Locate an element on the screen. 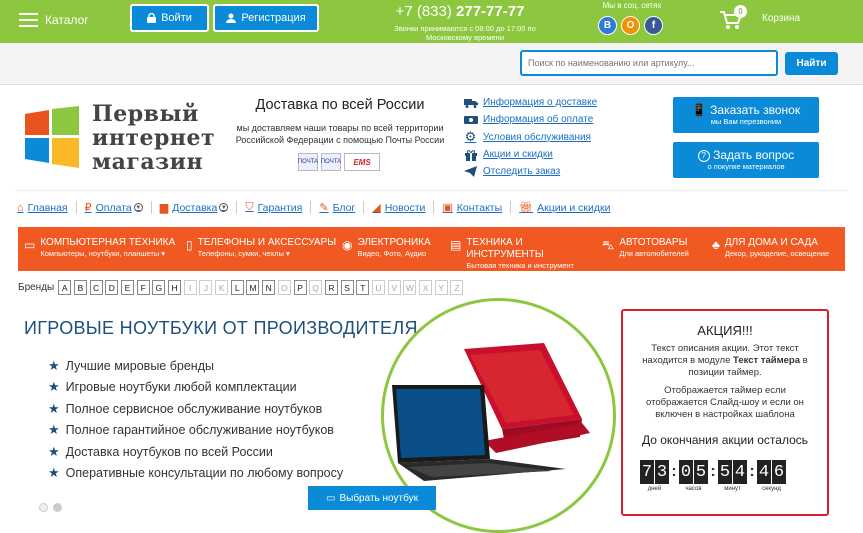 This screenshot has height=533, width=863. brand-letter-v: V is located at coordinates (394, 287).